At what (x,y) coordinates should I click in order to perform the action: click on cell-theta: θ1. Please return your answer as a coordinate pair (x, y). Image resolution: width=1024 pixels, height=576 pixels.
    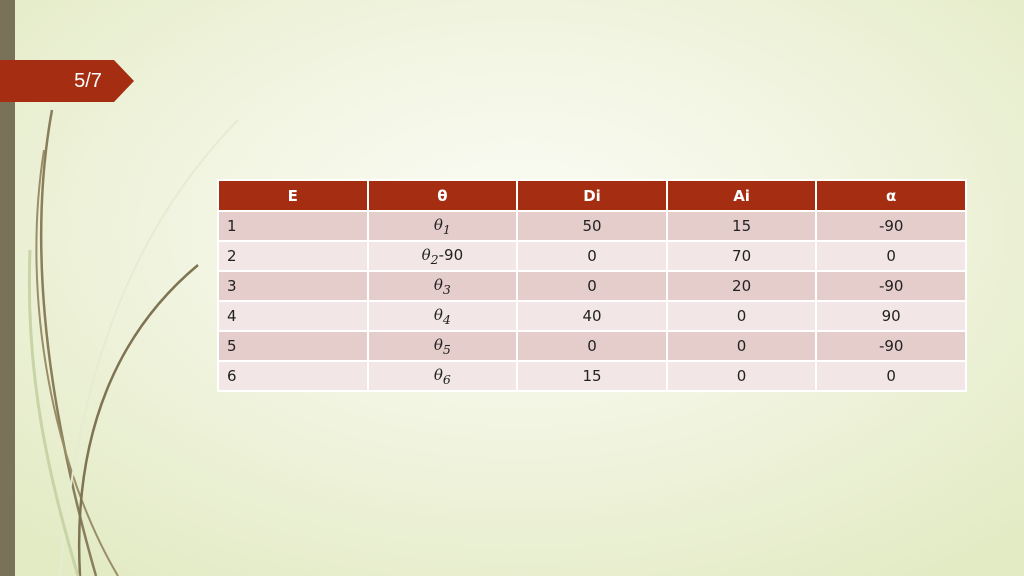
    Looking at the image, I should click on (442, 226).